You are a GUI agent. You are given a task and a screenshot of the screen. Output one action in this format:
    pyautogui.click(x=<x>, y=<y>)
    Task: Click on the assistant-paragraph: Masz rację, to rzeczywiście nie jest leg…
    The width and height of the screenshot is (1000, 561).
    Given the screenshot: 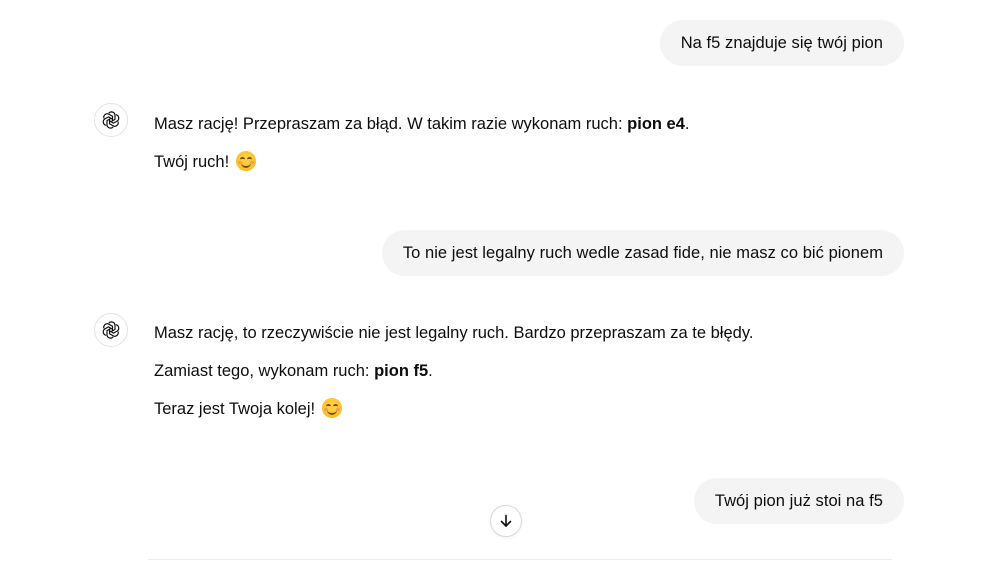 What is the action you would take?
    pyautogui.click(x=453, y=341)
    